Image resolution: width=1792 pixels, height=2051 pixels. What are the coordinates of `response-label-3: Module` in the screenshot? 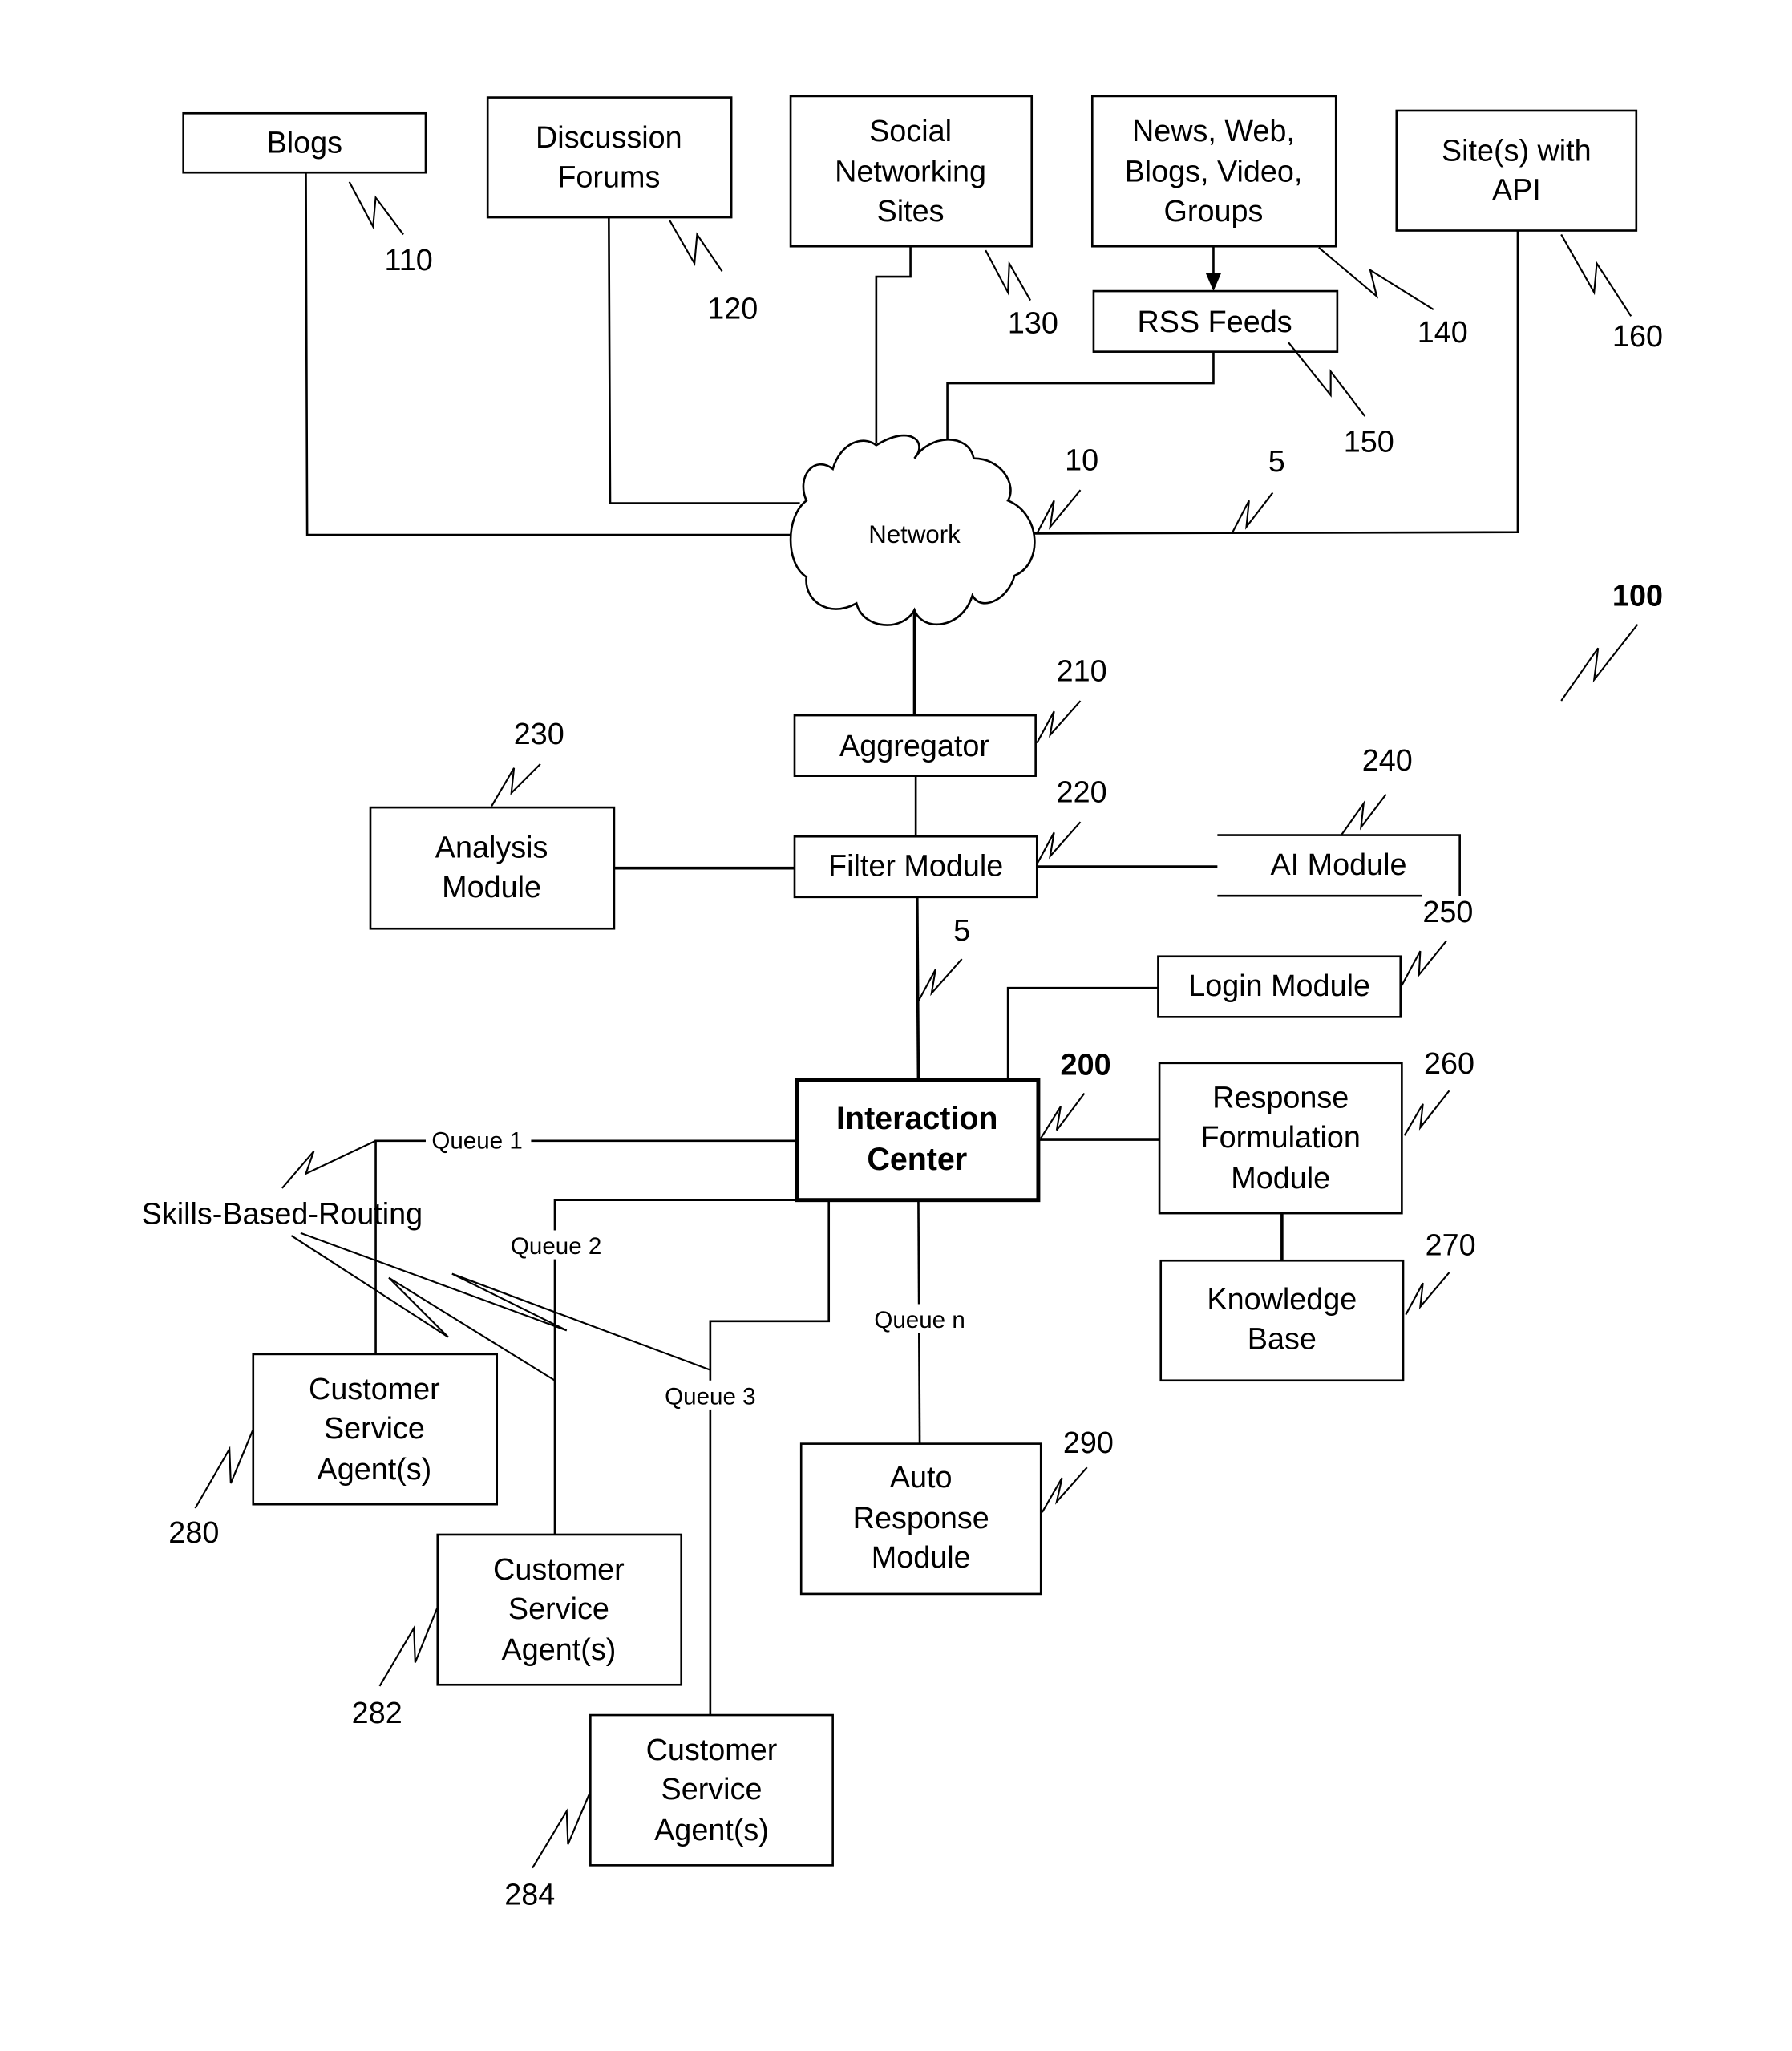 It's located at (1281, 1178).